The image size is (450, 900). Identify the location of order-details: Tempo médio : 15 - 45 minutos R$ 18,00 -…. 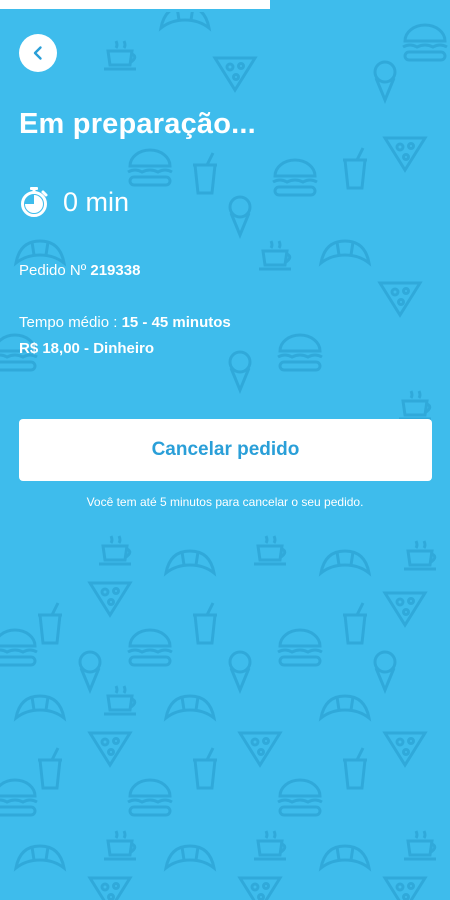
(125, 336).